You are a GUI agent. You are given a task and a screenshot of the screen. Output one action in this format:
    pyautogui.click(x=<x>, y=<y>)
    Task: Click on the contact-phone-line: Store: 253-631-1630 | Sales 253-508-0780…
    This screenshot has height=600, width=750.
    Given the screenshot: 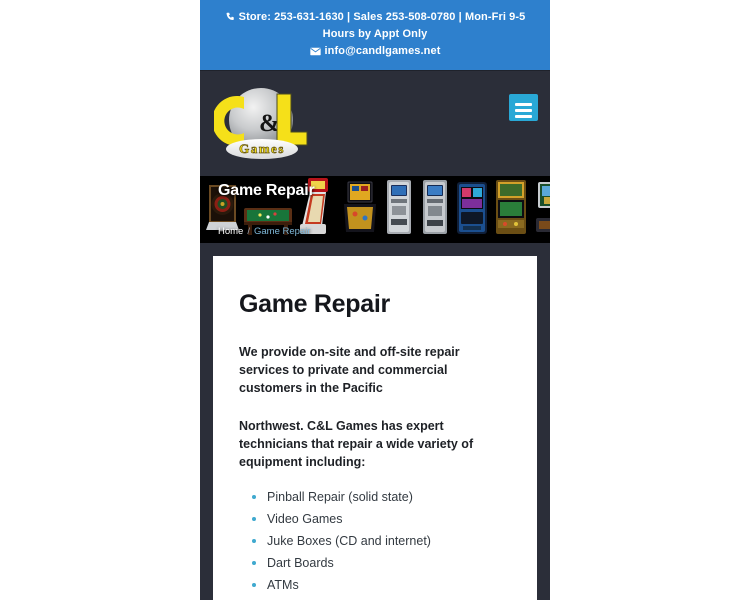 What is the action you would take?
    pyautogui.click(x=375, y=17)
    